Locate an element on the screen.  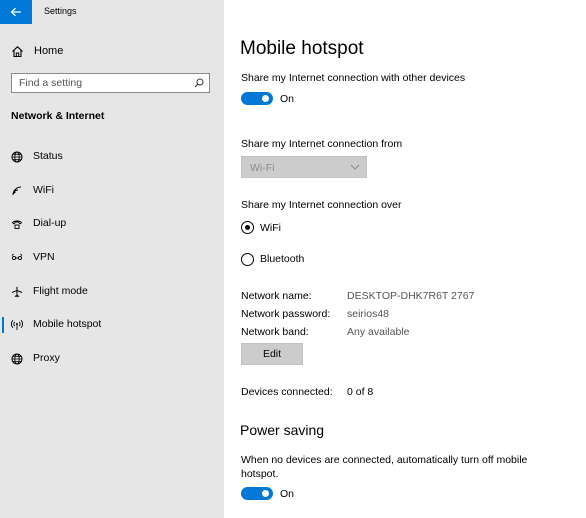
sidebar-item-label: Mobile hotspot is located at coordinates (67, 324).